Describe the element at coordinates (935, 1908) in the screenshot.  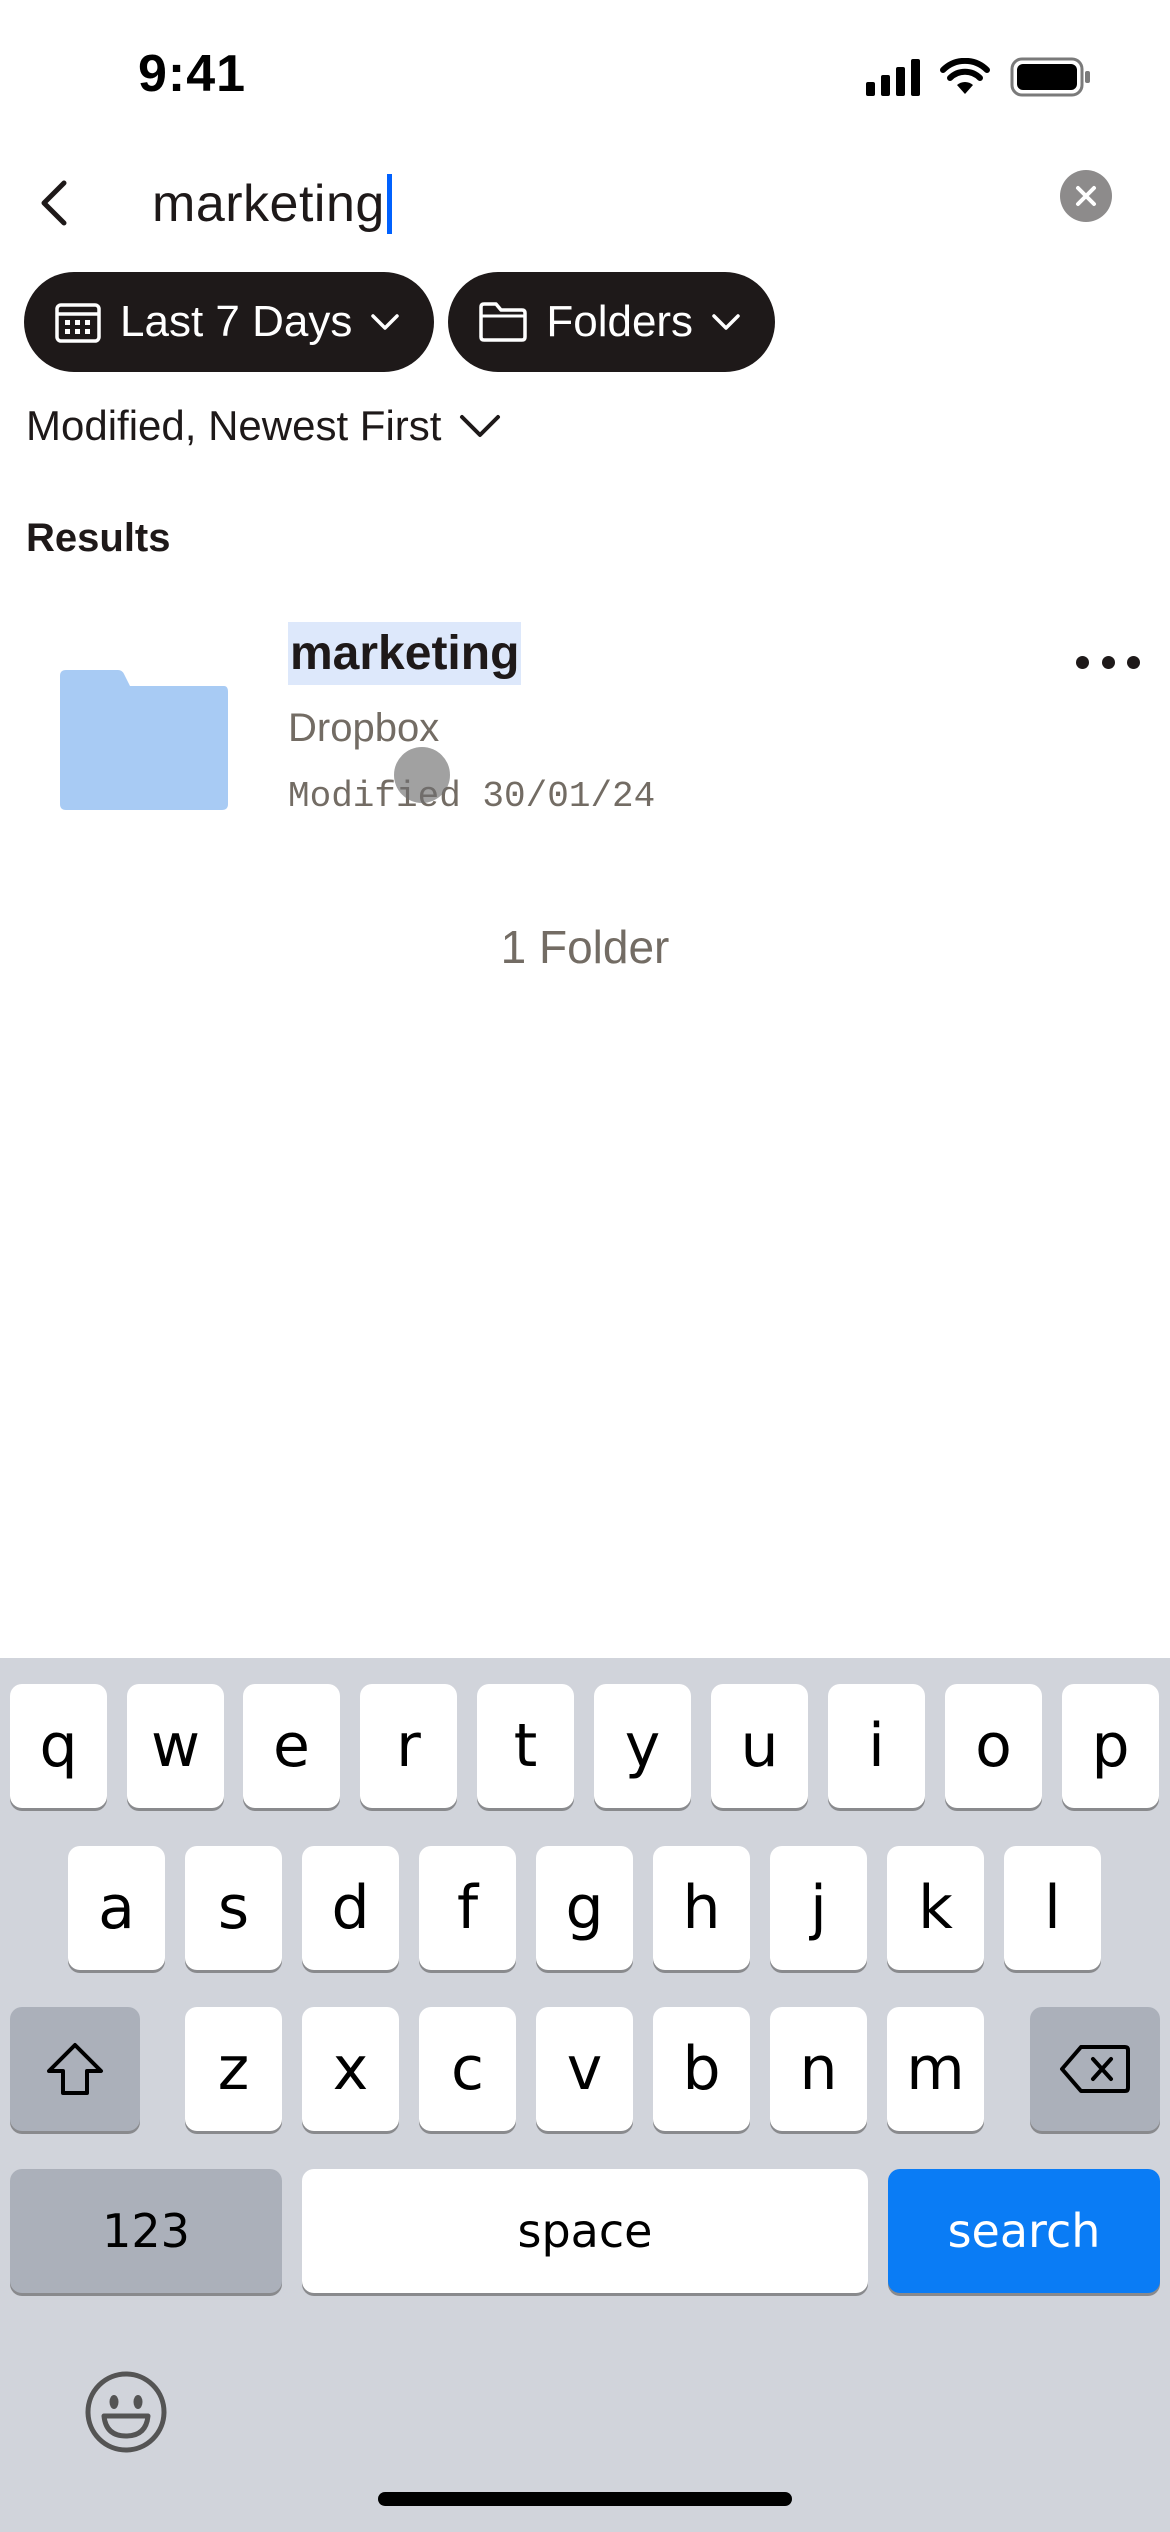
I see `key-k: k` at that location.